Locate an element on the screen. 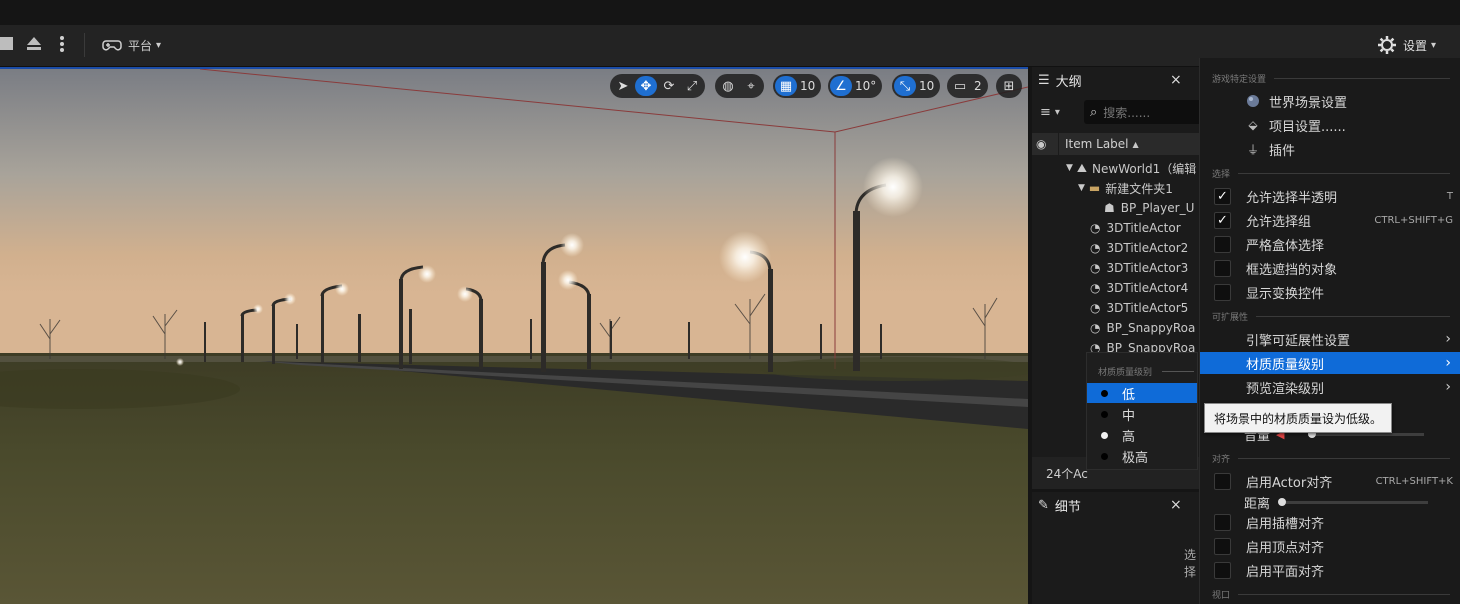 Image resolution: width=1460 pixels, height=604 pixels. volume-slider is located at coordinates (1366, 434).